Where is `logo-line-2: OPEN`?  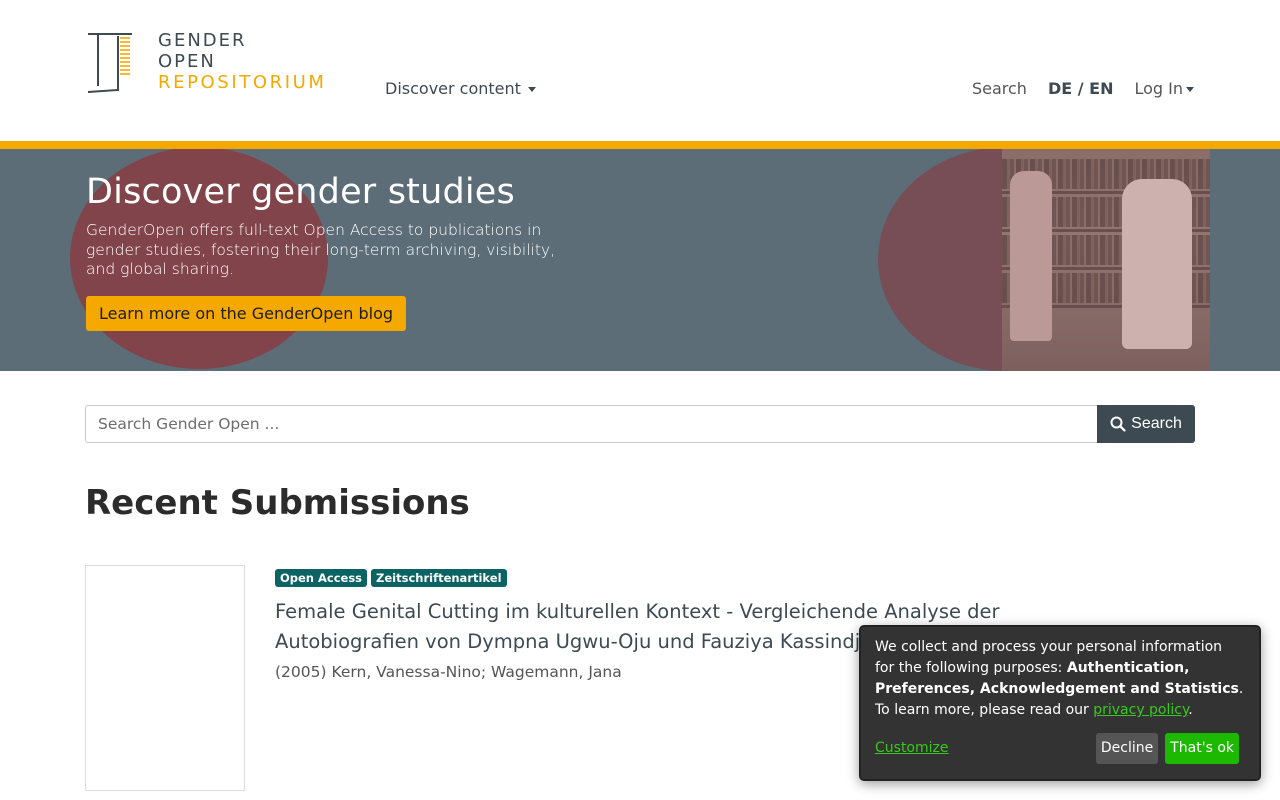 logo-line-2: OPEN is located at coordinates (187, 61).